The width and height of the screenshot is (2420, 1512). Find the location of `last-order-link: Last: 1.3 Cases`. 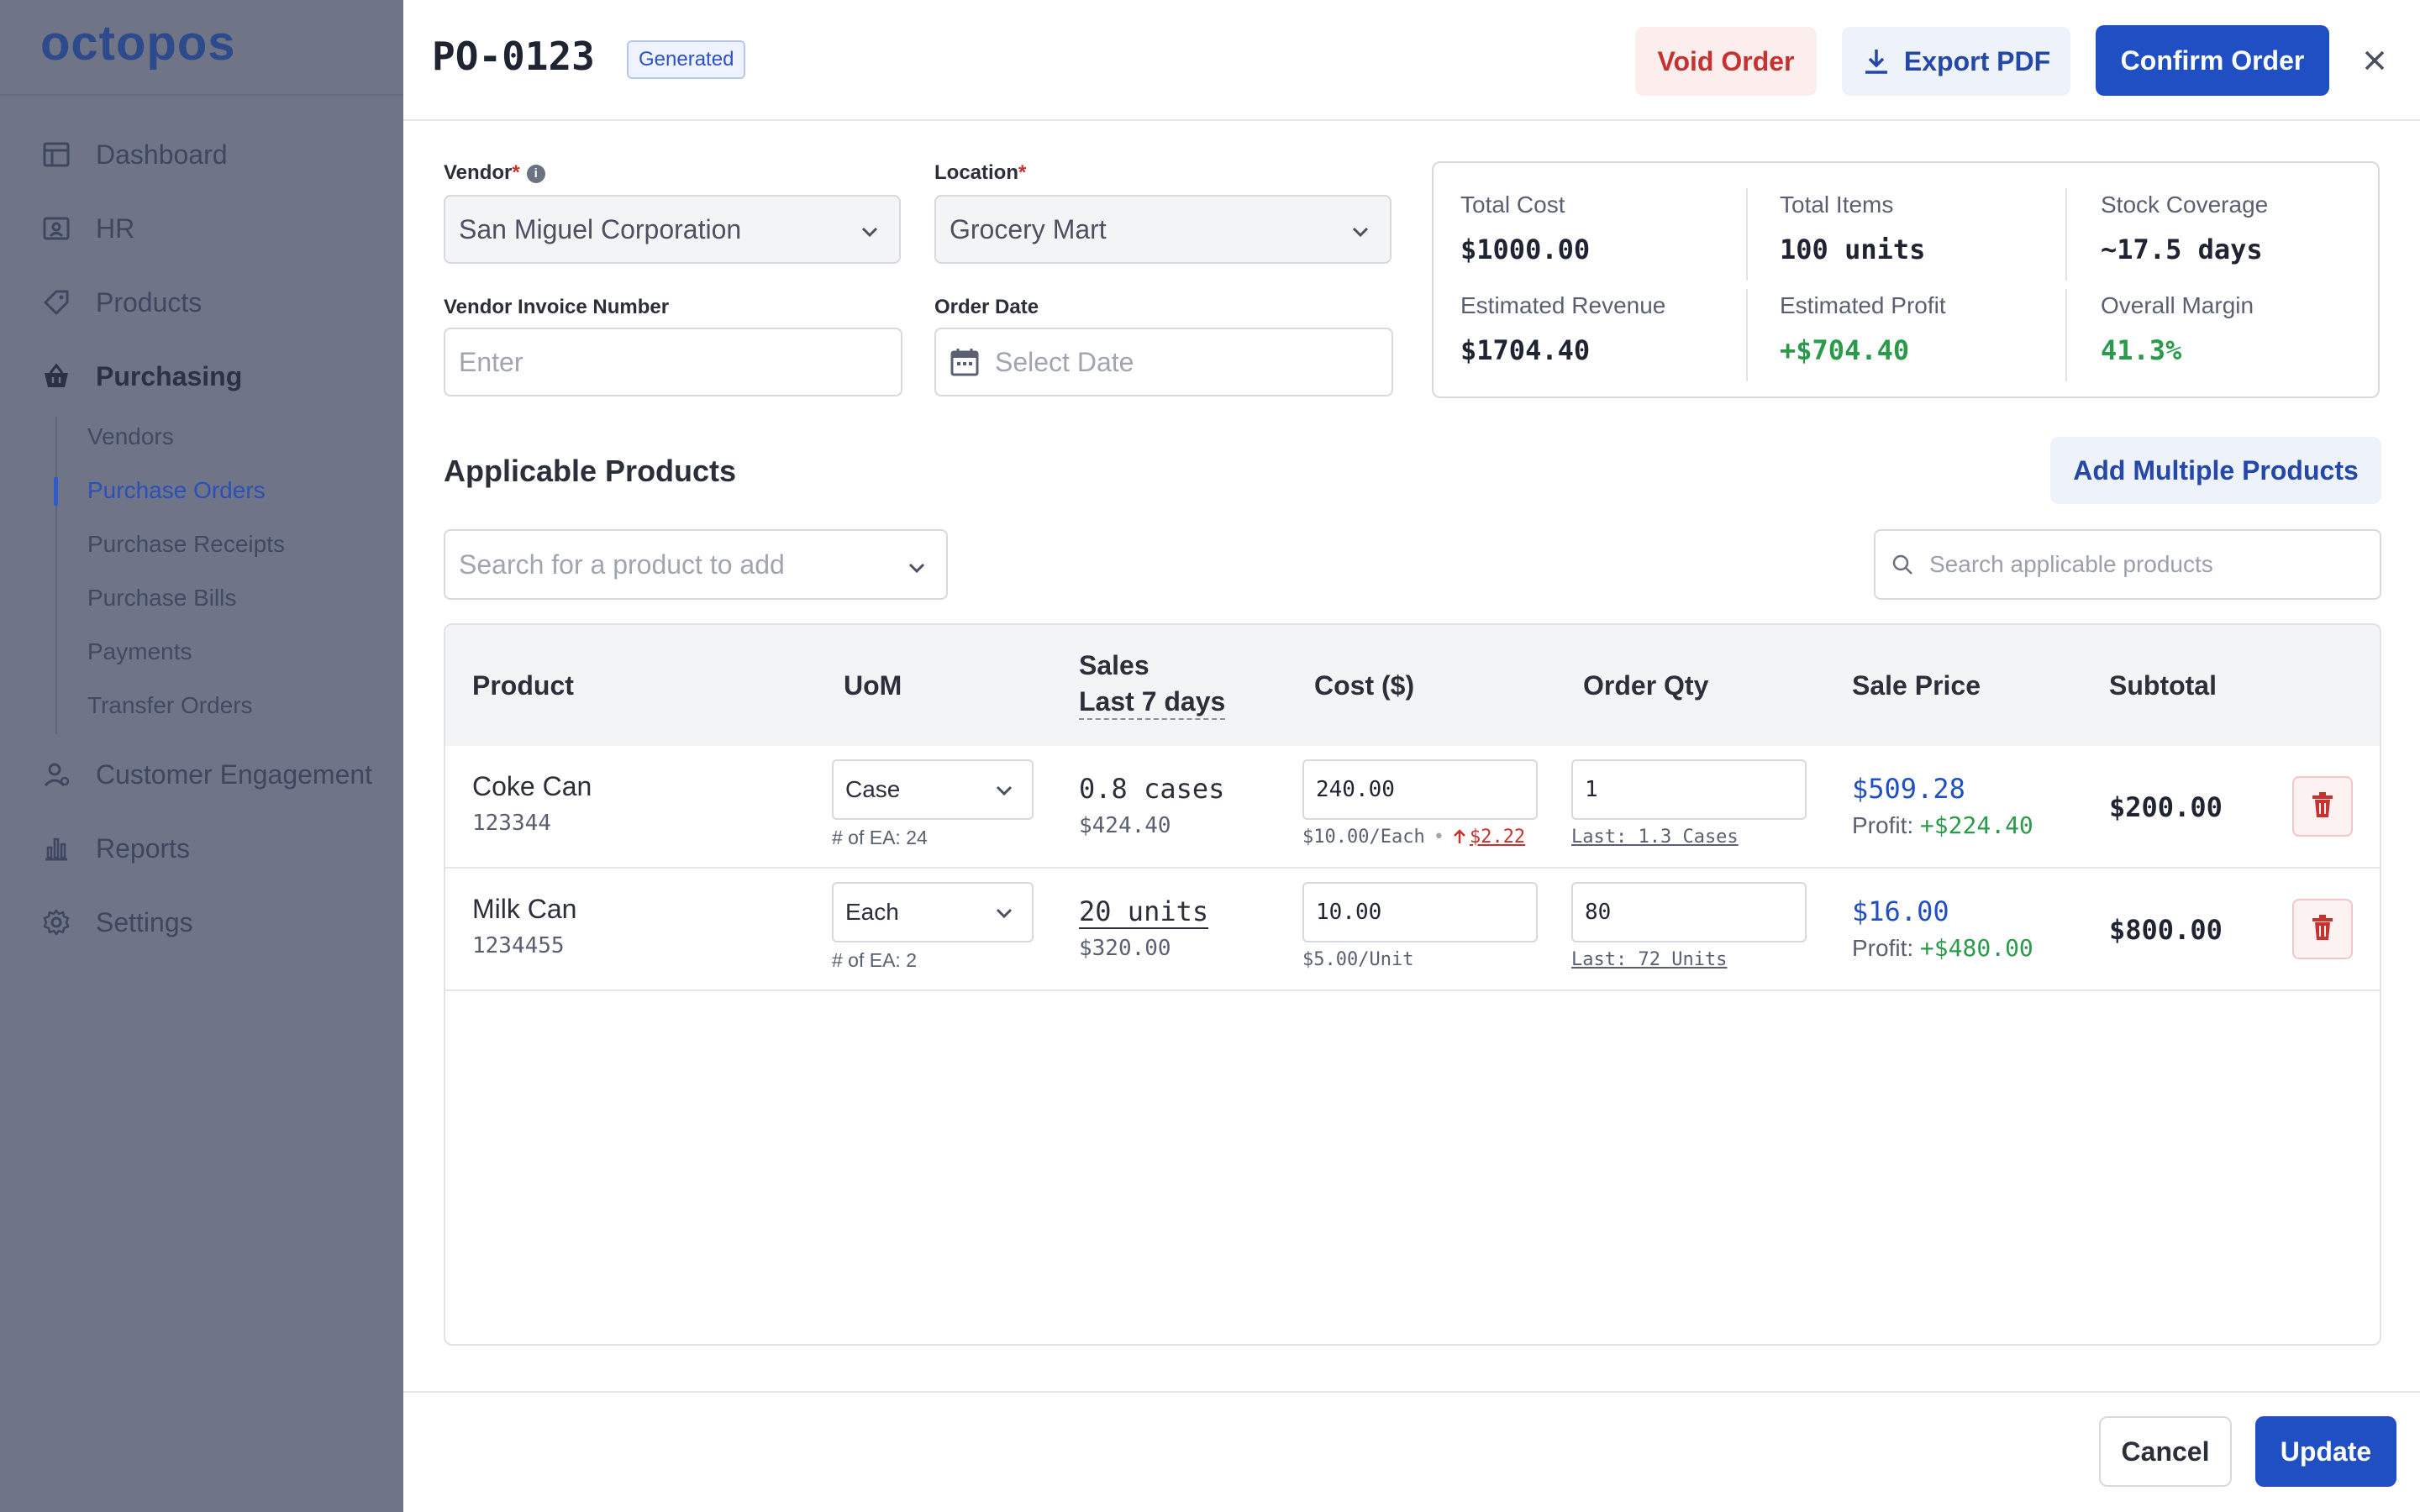

last-order-link: Last: 1.3 Cases is located at coordinates (1655, 837).